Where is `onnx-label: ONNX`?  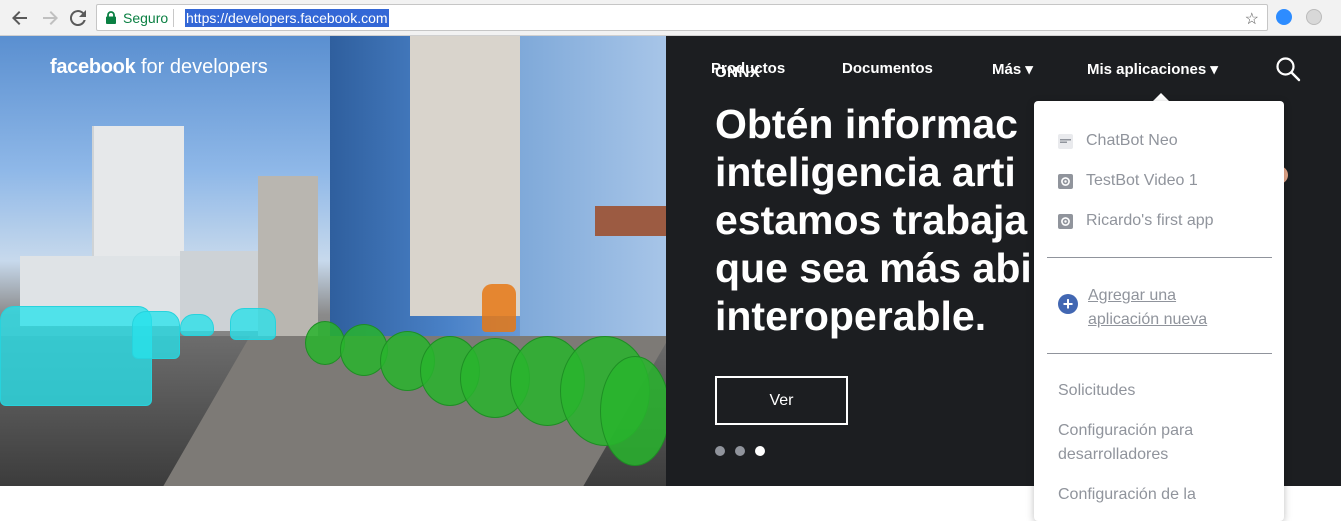 onnx-label: ONNX is located at coordinates (738, 72).